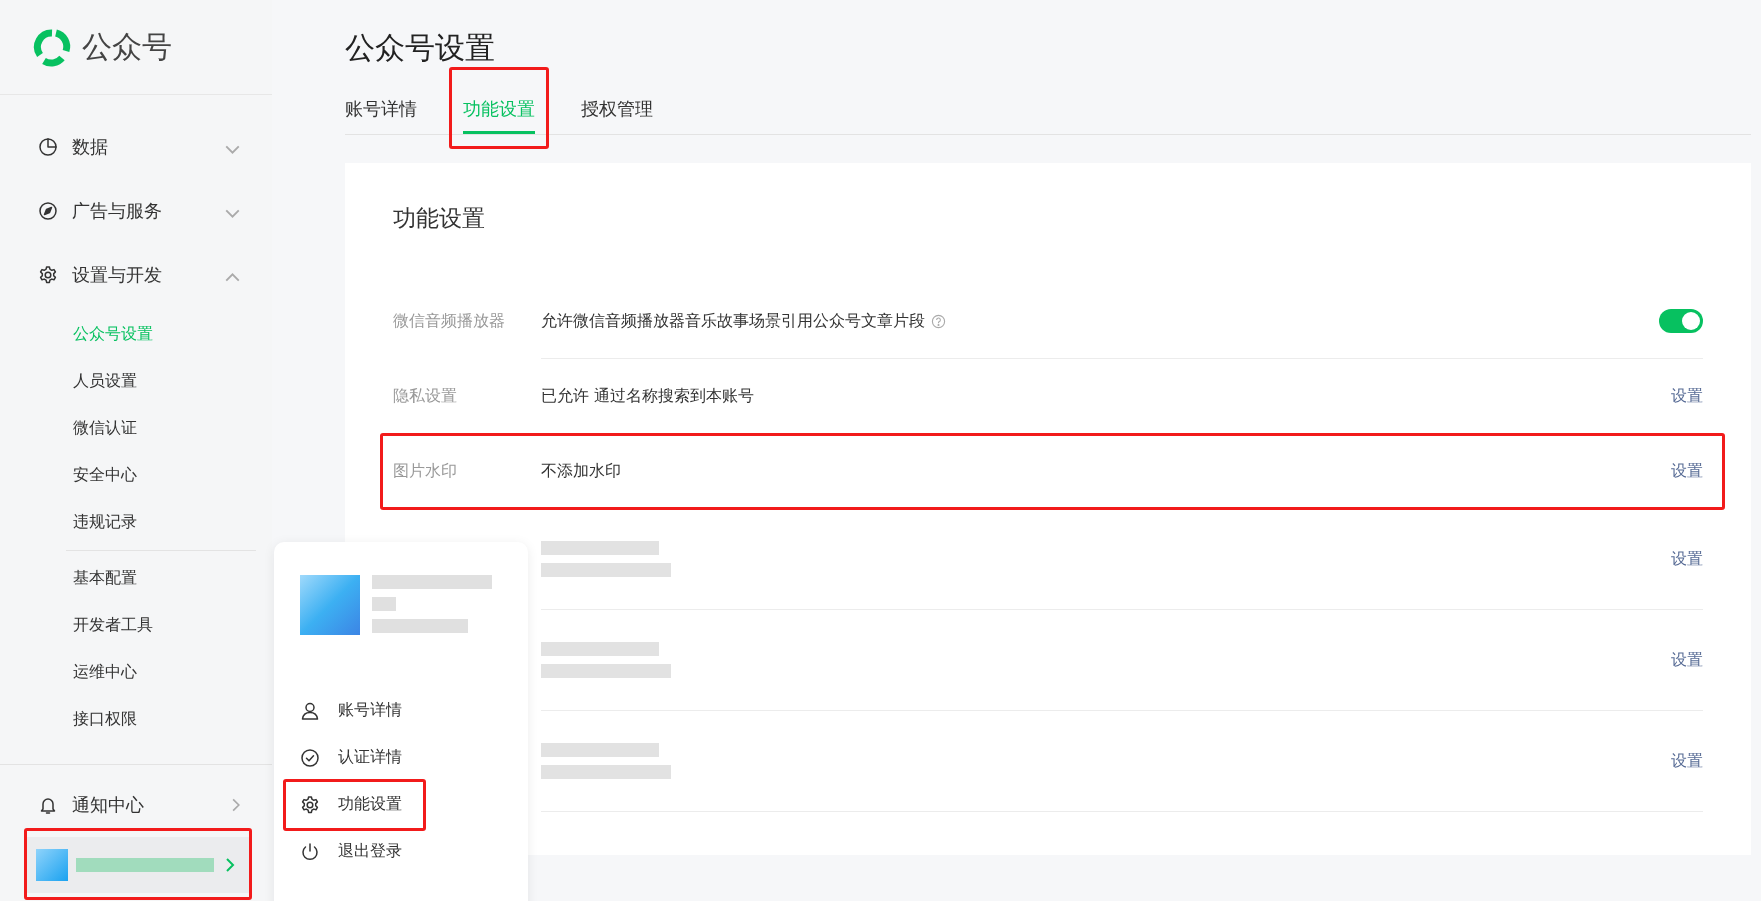 The height and width of the screenshot is (901, 1761). What do you see at coordinates (370, 851) in the screenshot?
I see `popup-menu-label: 退出登录` at bounding box center [370, 851].